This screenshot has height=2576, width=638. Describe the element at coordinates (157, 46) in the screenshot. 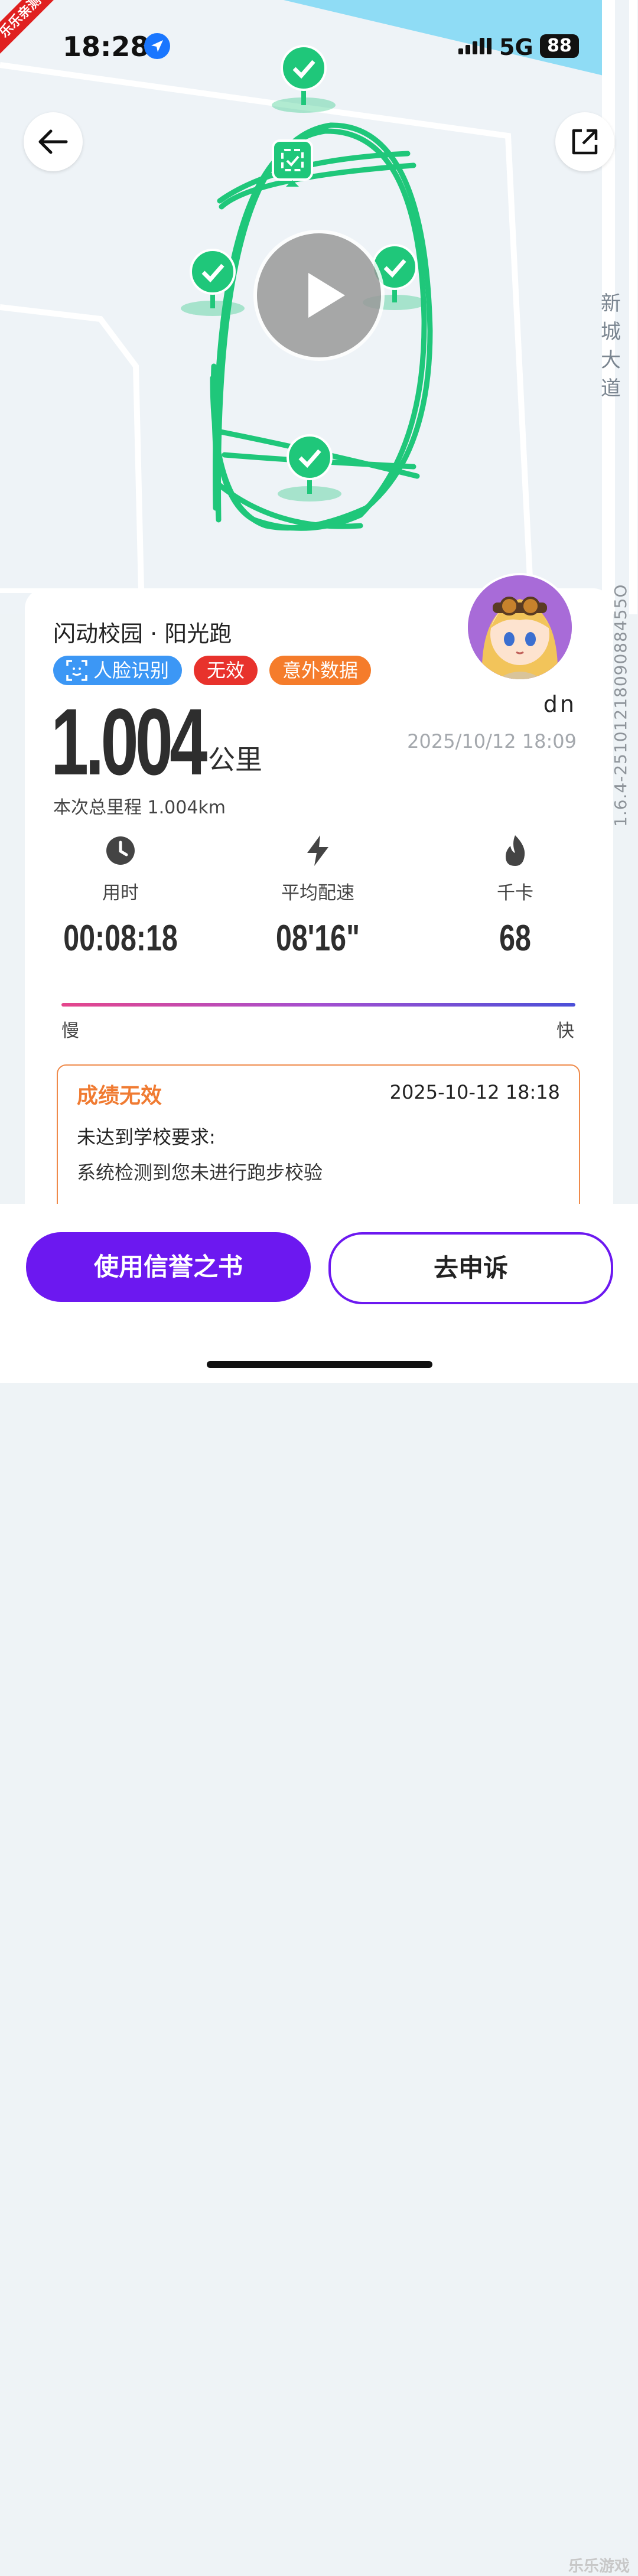

I see `location-arrow-icon` at that location.